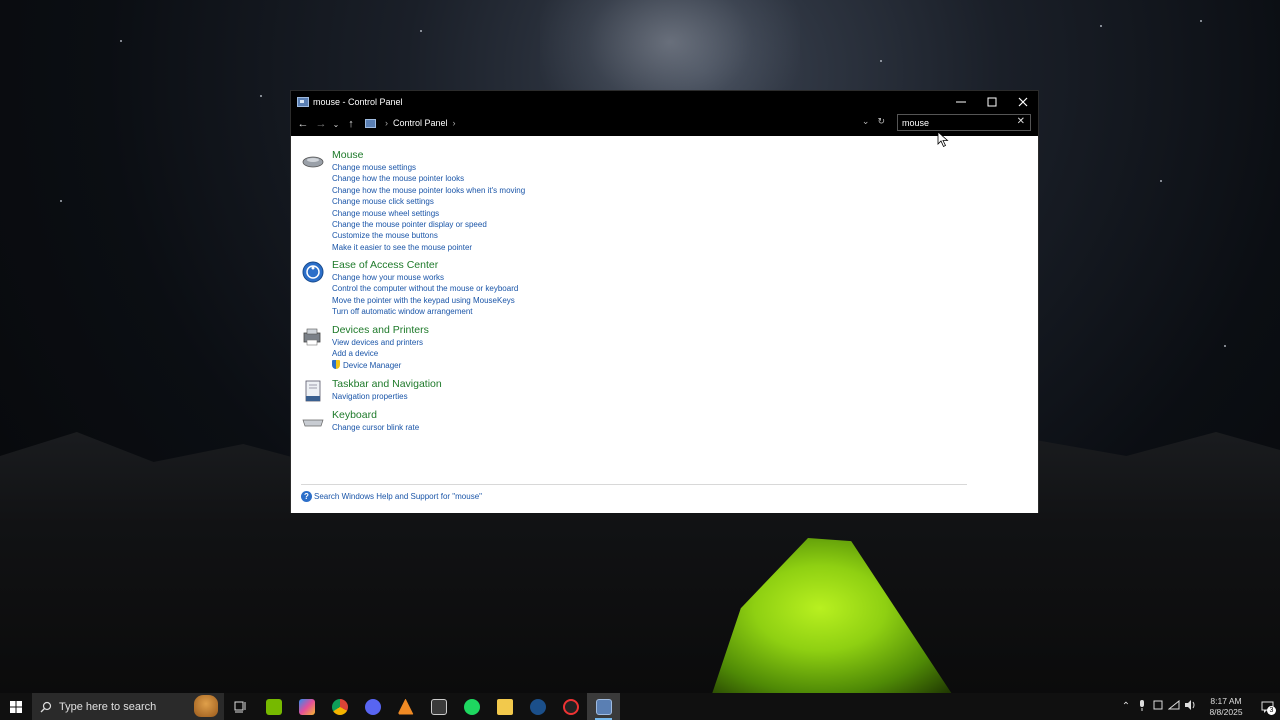 The width and height of the screenshot is (1280, 720). I want to click on search-highlight-icon, so click(206, 706).